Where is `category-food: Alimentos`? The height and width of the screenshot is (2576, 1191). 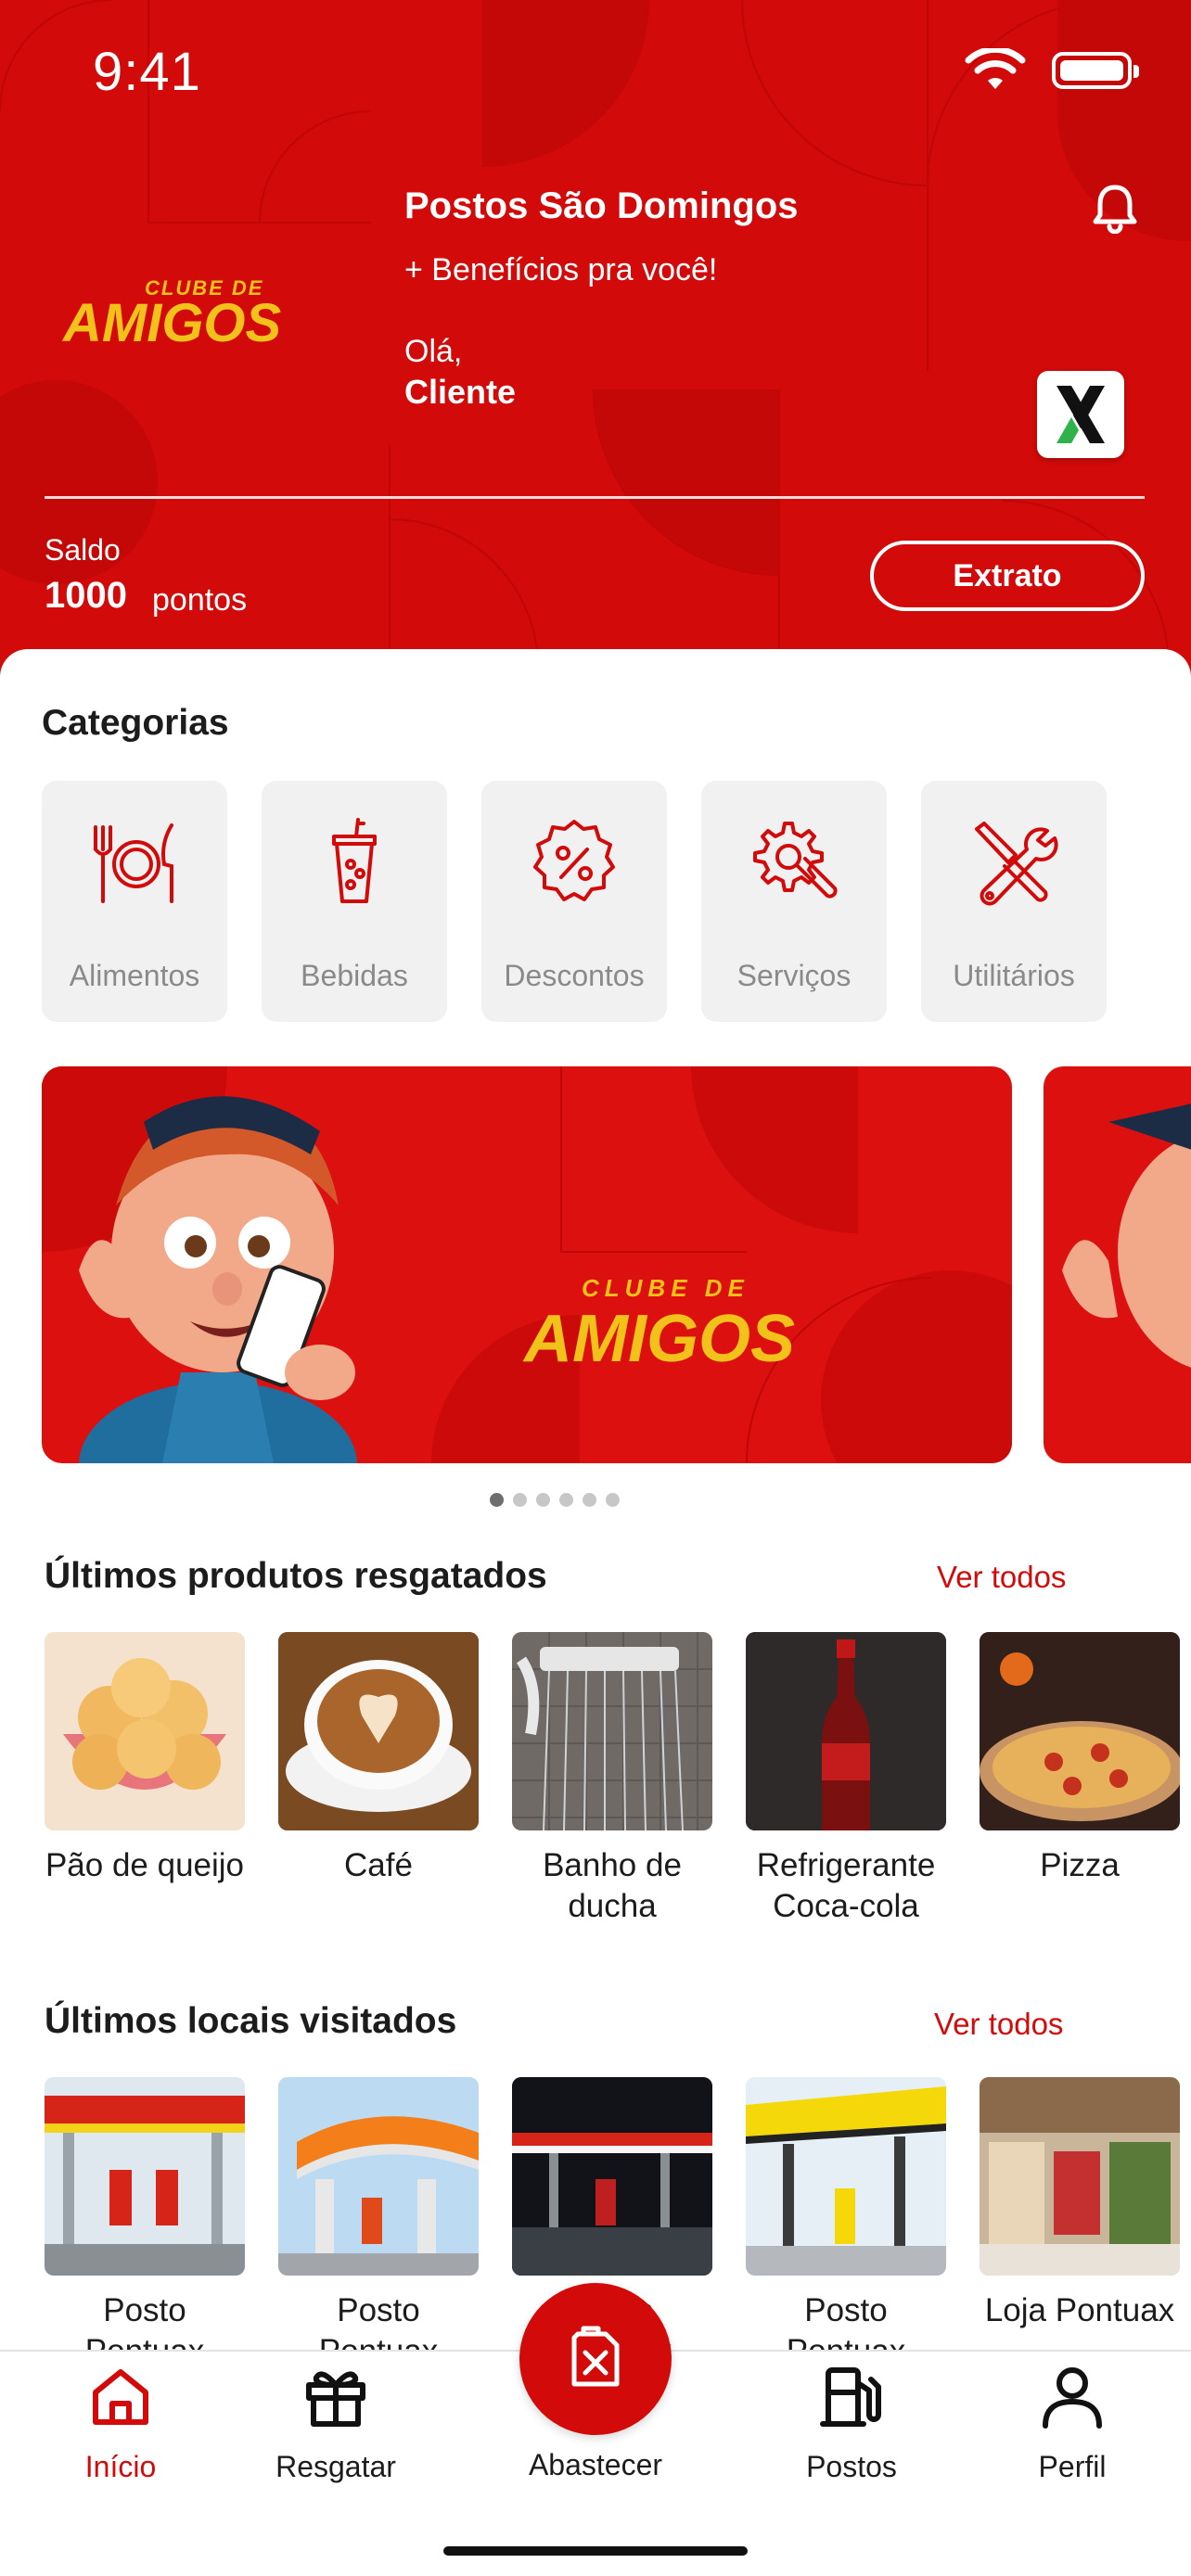
category-food: Alimentos is located at coordinates (134, 901).